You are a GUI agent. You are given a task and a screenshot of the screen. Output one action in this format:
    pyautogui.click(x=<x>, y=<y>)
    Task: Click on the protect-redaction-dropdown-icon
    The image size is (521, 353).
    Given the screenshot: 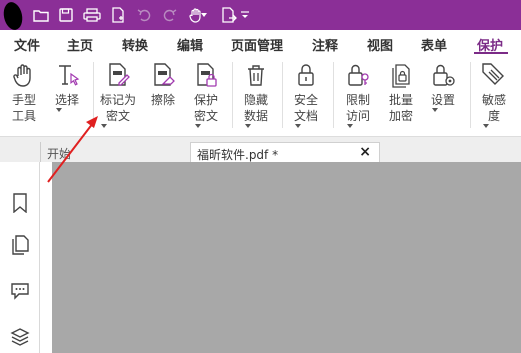 What is the action you would take?
    pyautogui.click(x=197, y=126)
    